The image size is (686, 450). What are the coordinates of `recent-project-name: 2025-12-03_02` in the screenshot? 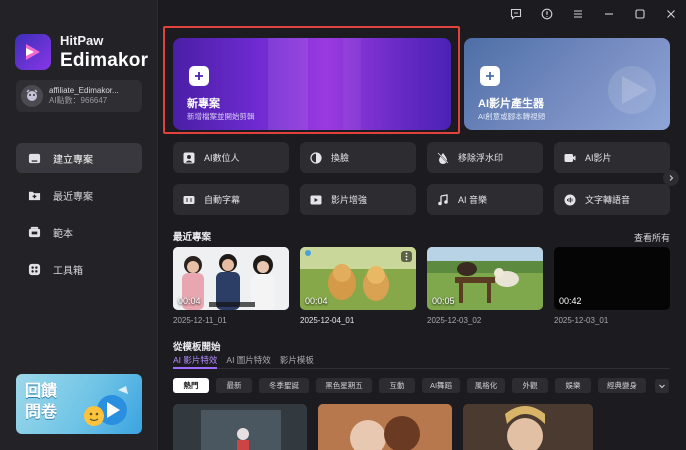 It's located at (454, 320).